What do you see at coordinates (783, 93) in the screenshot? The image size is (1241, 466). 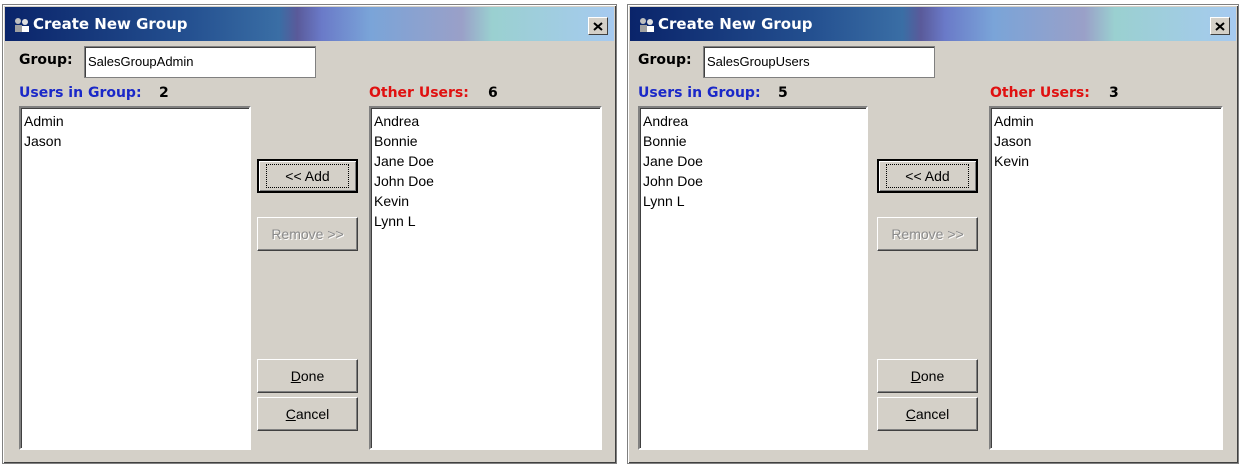 I see `users-in-group-count: 5` at bounding box center [783, 93].